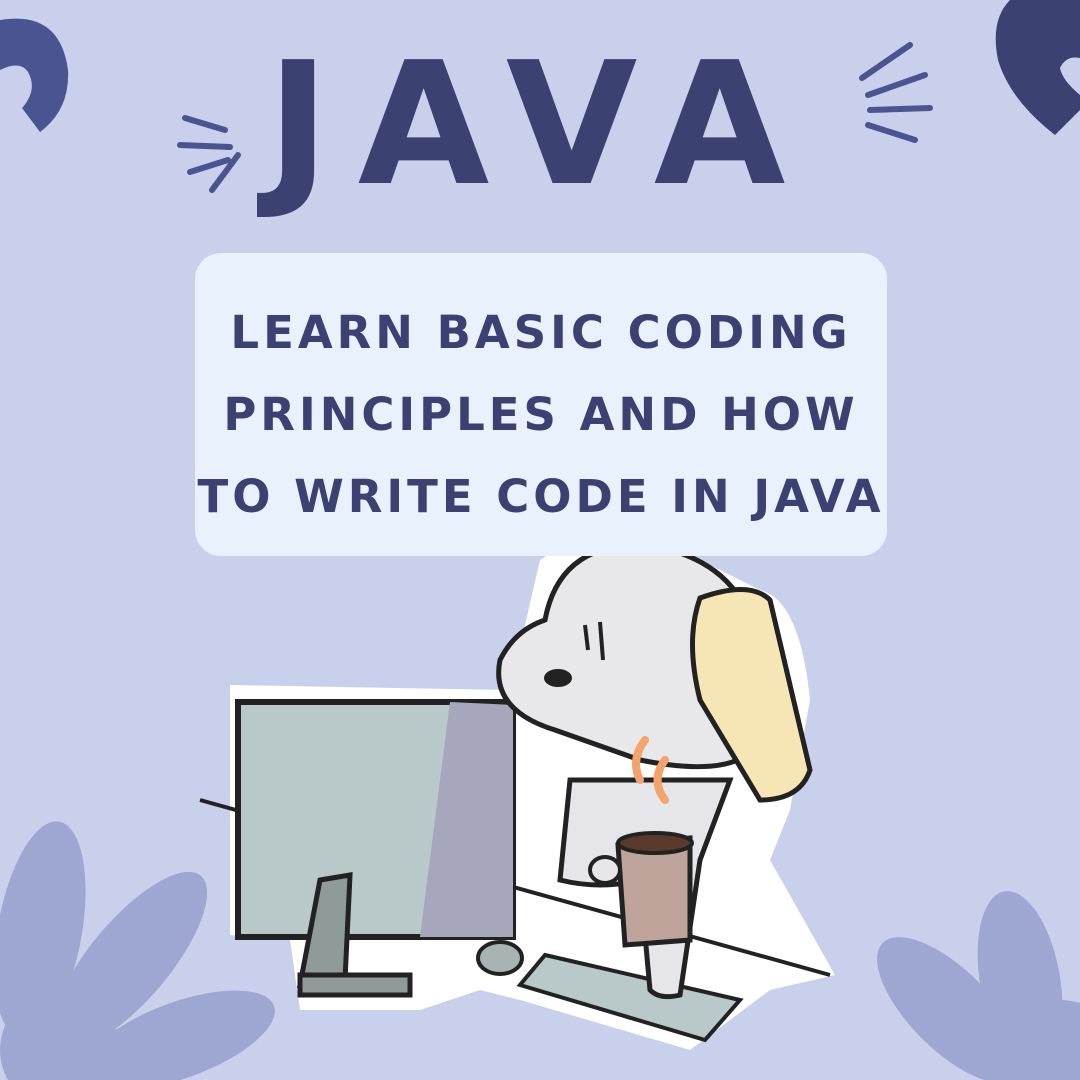 The image size is (1080, 1080). What do you see at coordinates (541, 496) in the screenshot?
I see `subtitle-line: TO WRITE CODE IN JAVA` at bounding box center [541, 496].